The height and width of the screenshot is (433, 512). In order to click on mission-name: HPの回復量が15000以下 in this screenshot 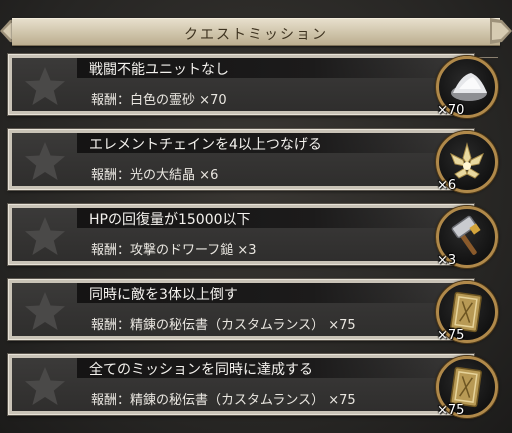, I will do `click(170, 220)`.